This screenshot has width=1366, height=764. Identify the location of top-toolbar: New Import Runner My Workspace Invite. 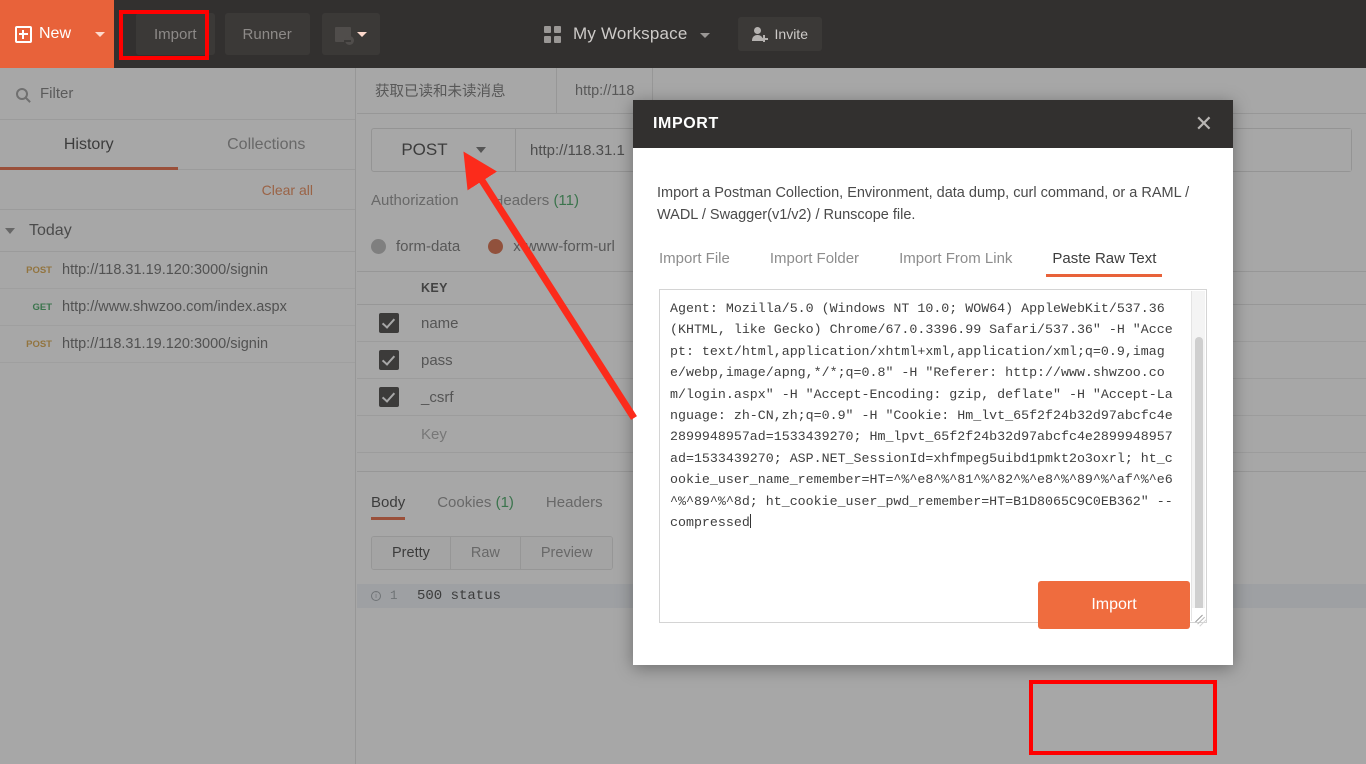
(683, 34).